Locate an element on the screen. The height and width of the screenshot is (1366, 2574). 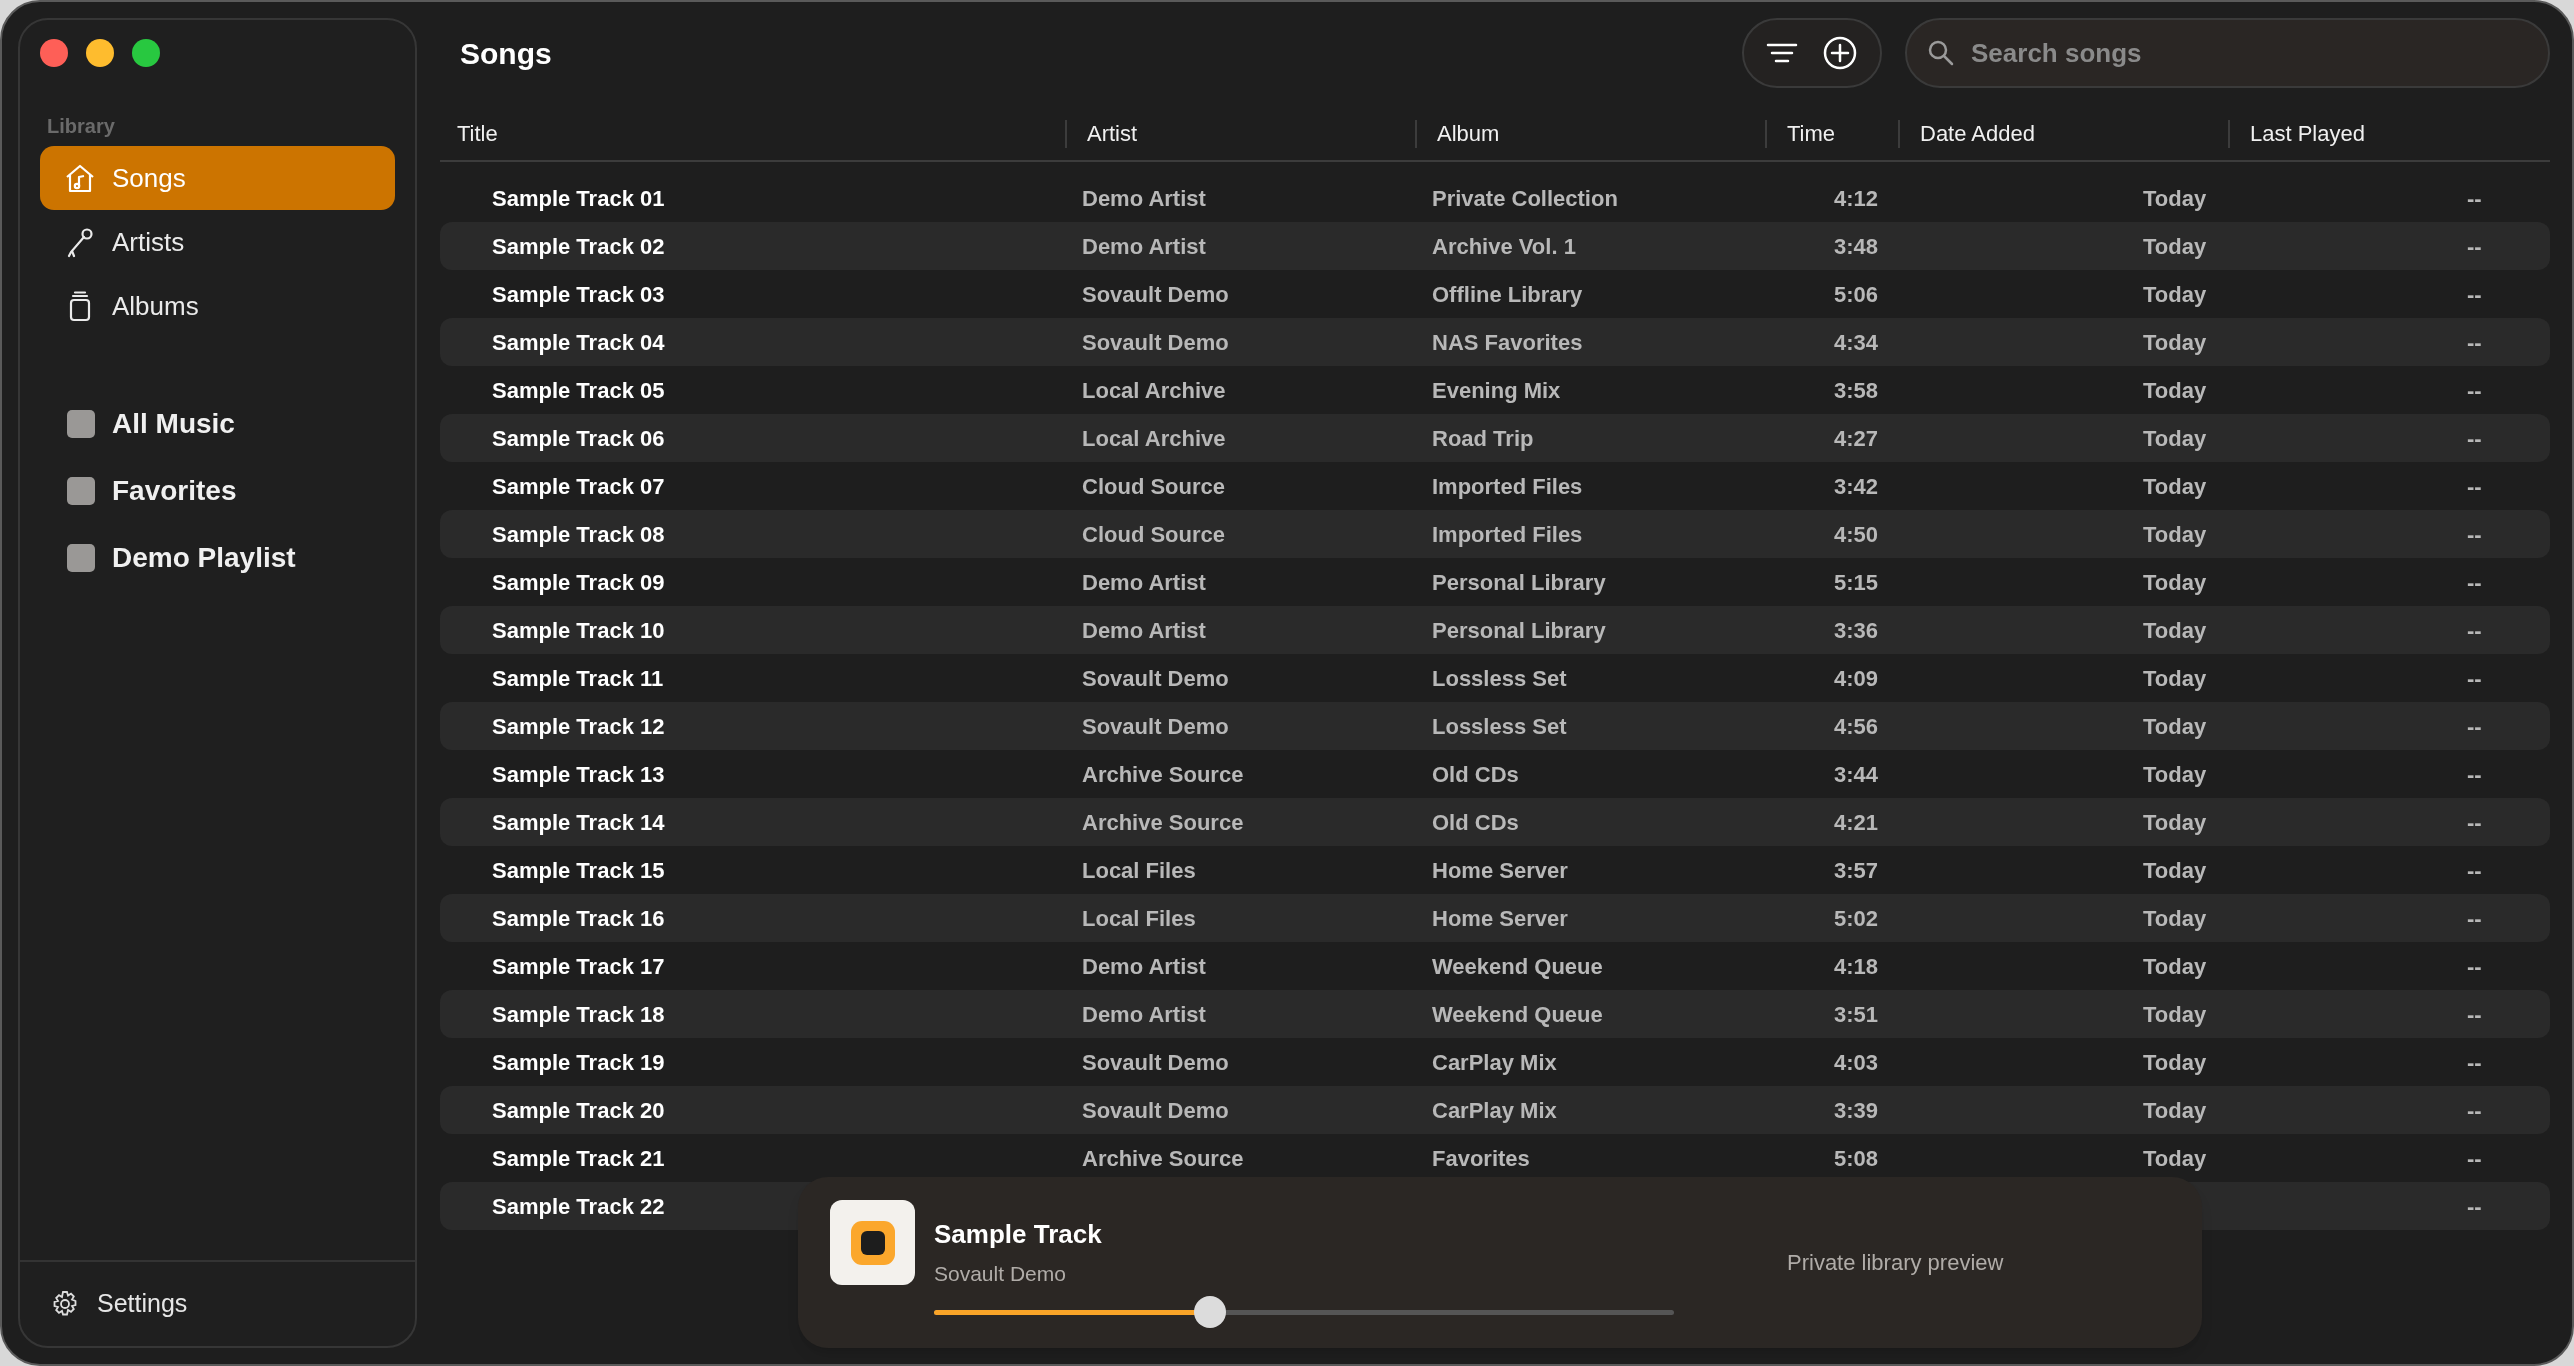
table-cell: Sample Track 01 is located at coordinates (578, 198).